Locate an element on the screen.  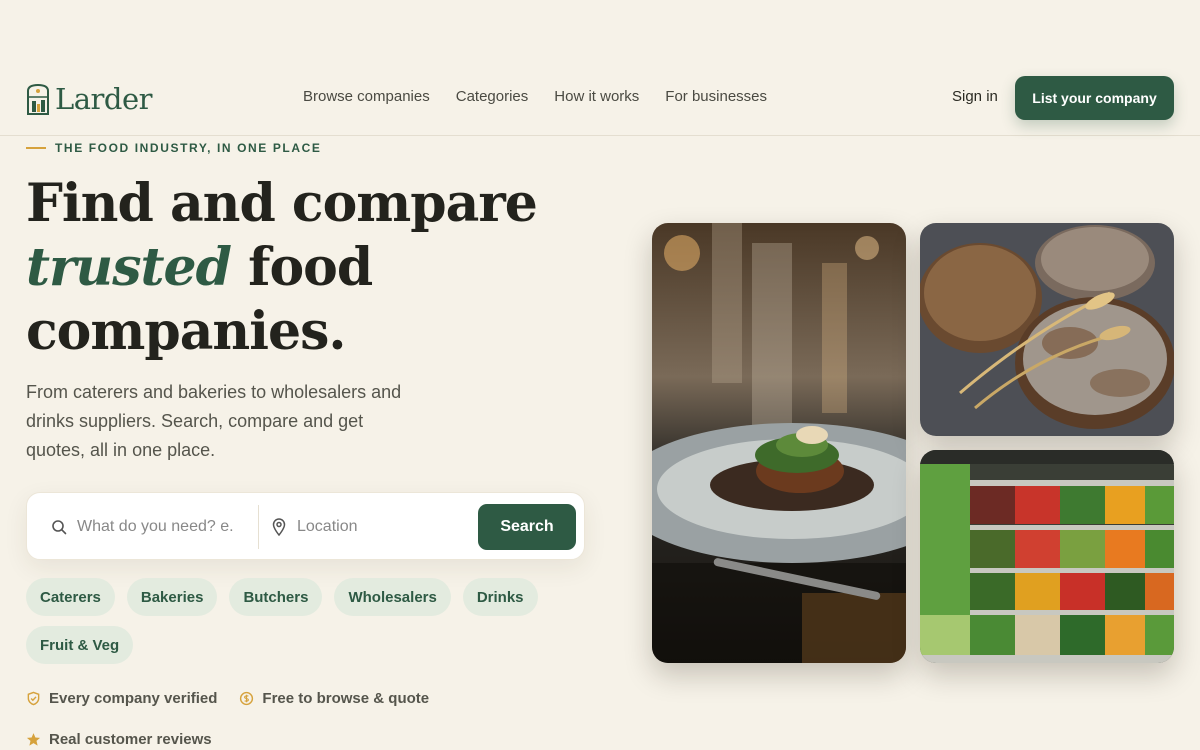
bread-loaves-photo is located at coordinates (1047, 329).